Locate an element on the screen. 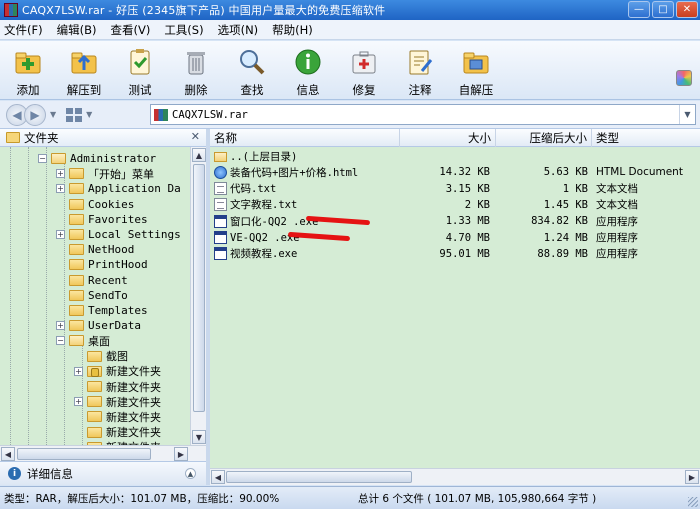  file-name: 窗口化-QQ2 .exe is located at coordinates (274, 221).